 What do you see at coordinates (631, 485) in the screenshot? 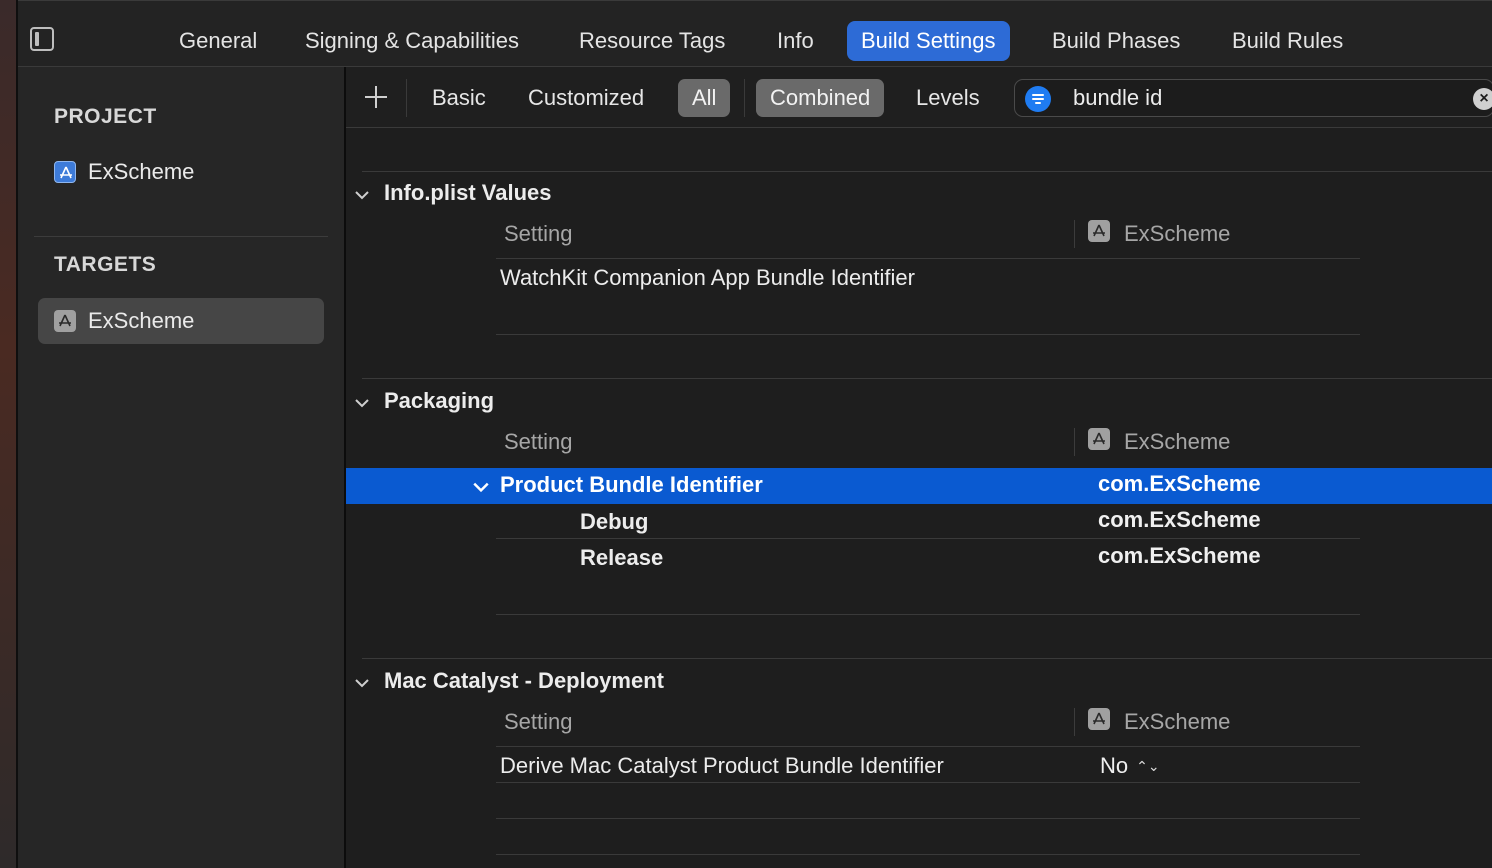
I see `setting-product-bundle-identifier: Product Bundle Identifier` at bounding box center [631, 485].